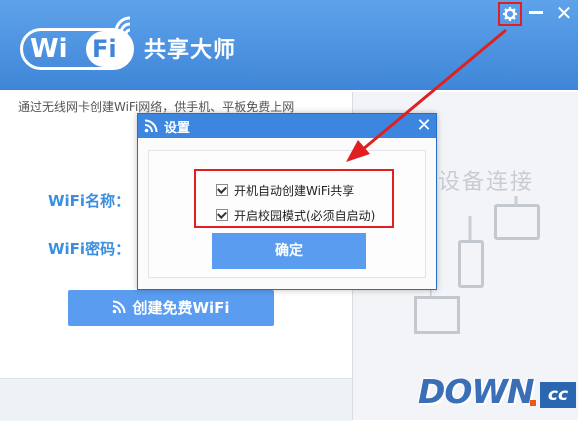 The height and width of the screenshot is (421, 578). Describe the element at coordinates (222, 190) in the screenshot. I see `autostart-checkbox` at that location.